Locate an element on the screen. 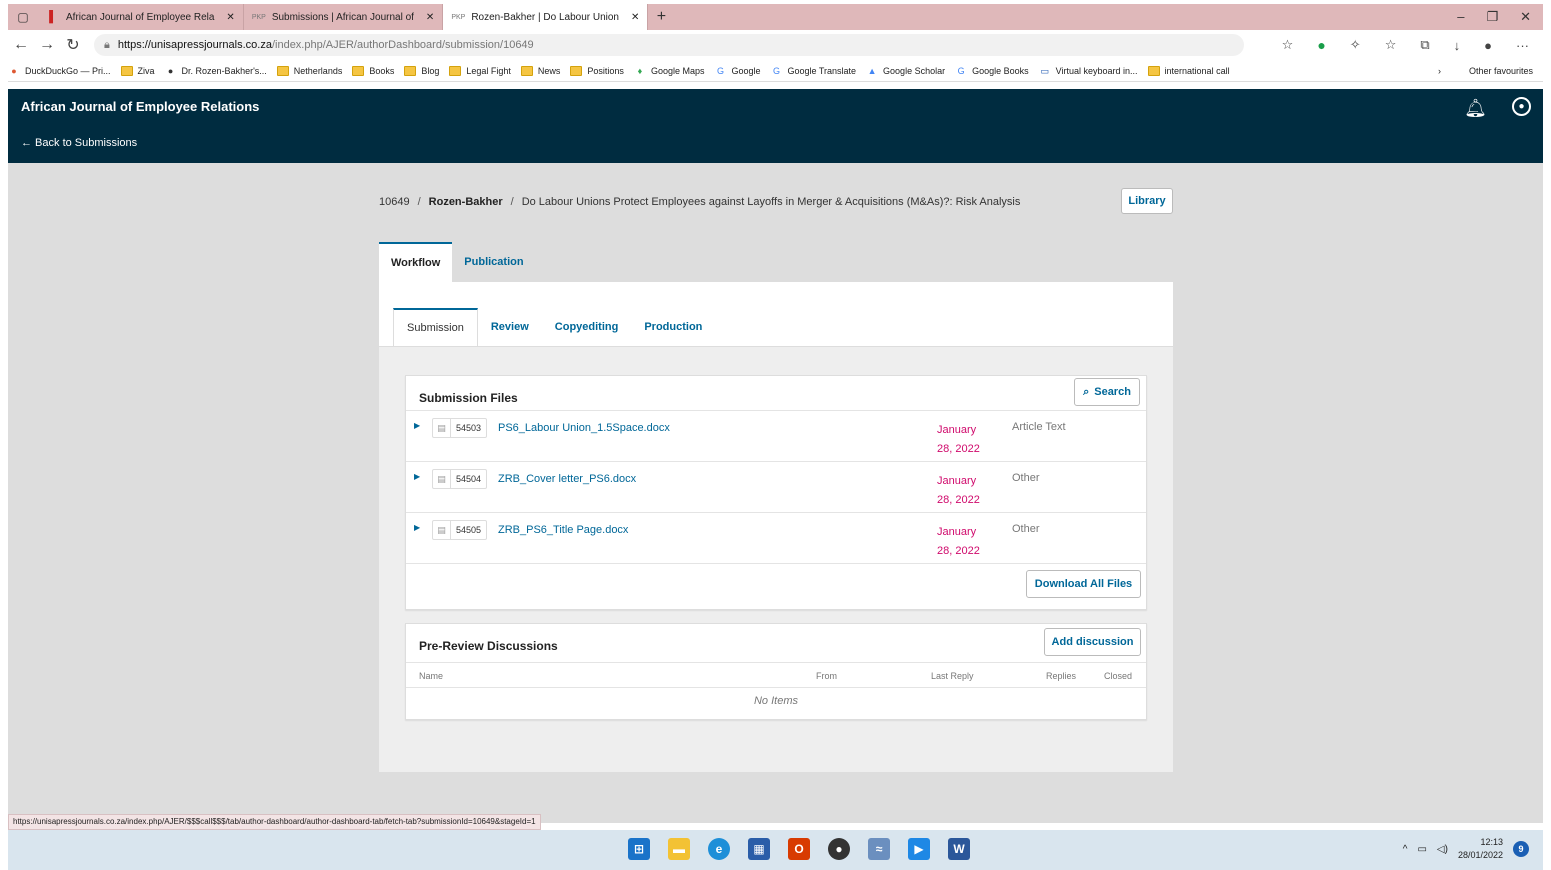 This screenshot has width=1551, height=870. bookmark-item: News is located at coordinates (540, 70).